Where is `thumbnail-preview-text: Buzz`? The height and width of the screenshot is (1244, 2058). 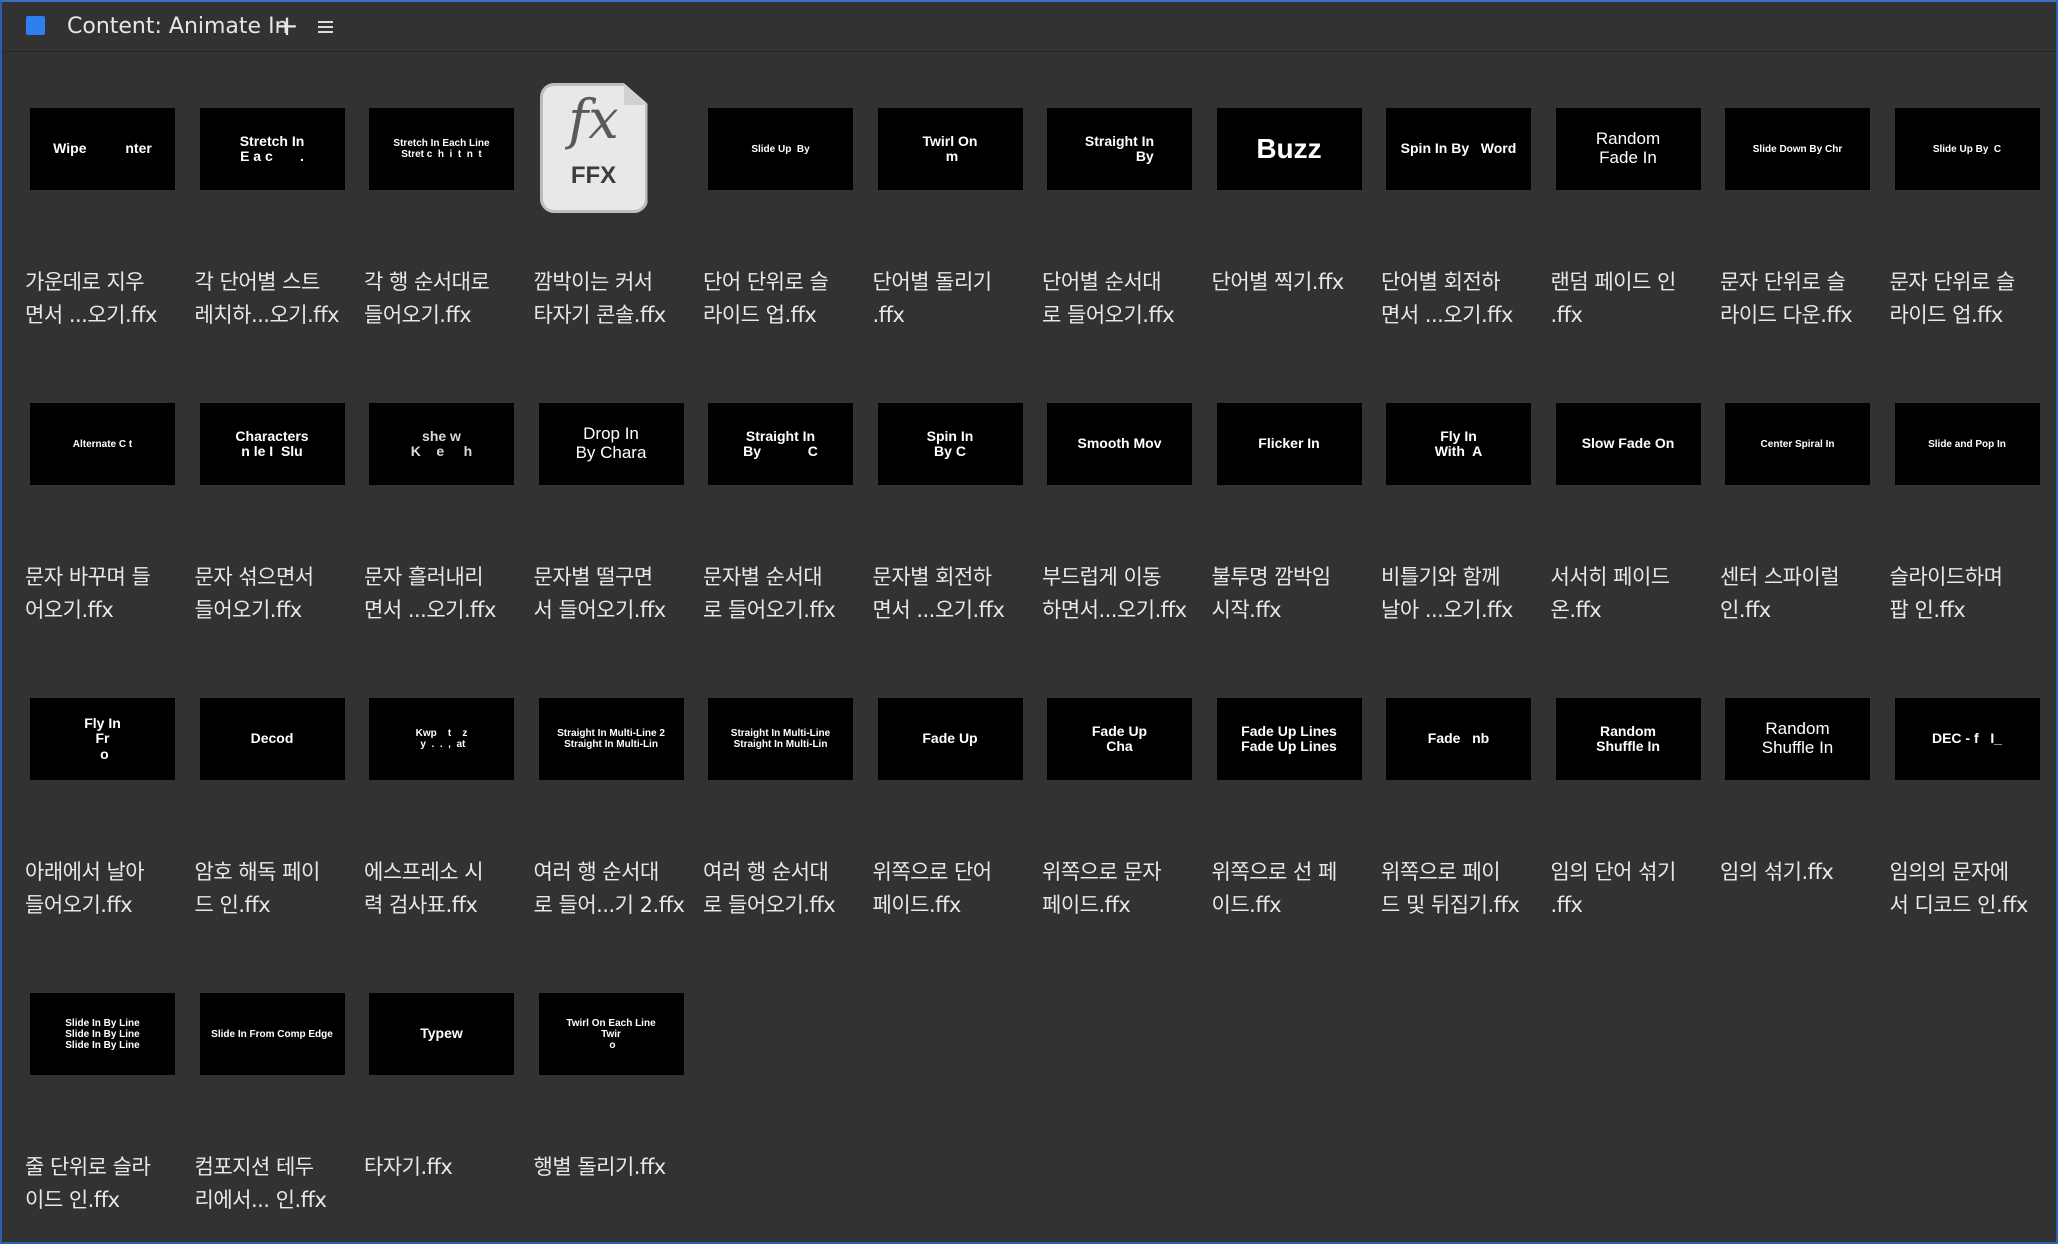
thumbnail-preview-text: Buzz is located at coordinates (1289, 148).